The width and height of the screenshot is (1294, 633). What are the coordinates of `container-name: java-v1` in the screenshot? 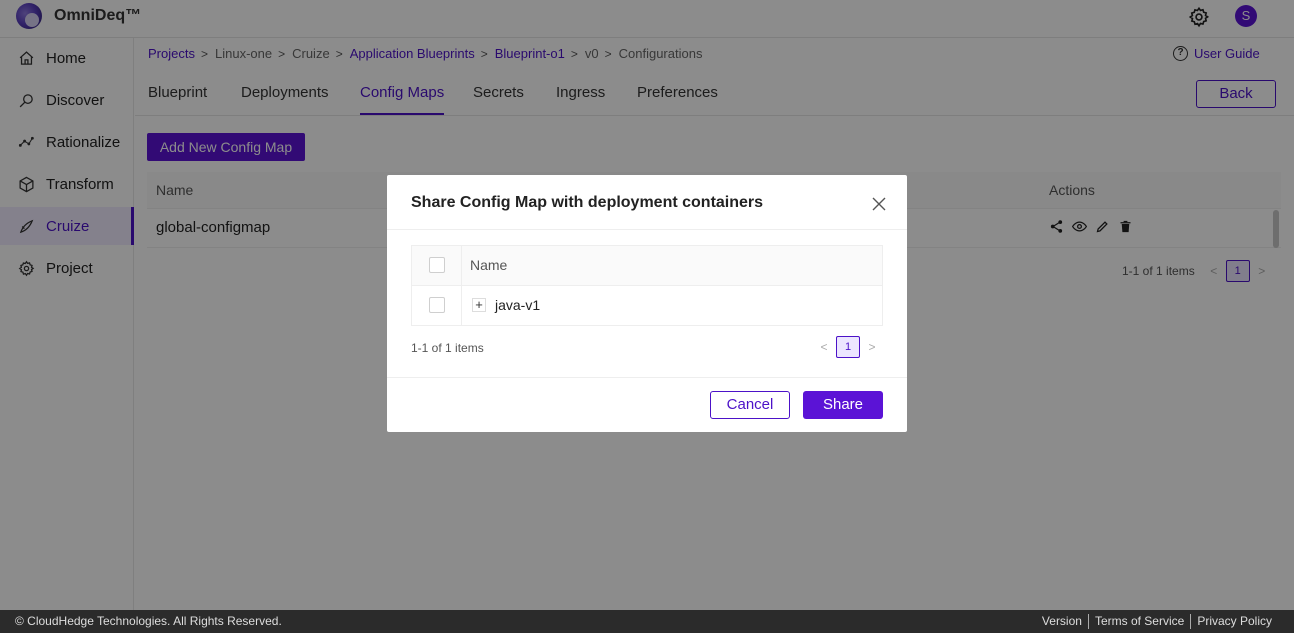 It's located at (518, 305).